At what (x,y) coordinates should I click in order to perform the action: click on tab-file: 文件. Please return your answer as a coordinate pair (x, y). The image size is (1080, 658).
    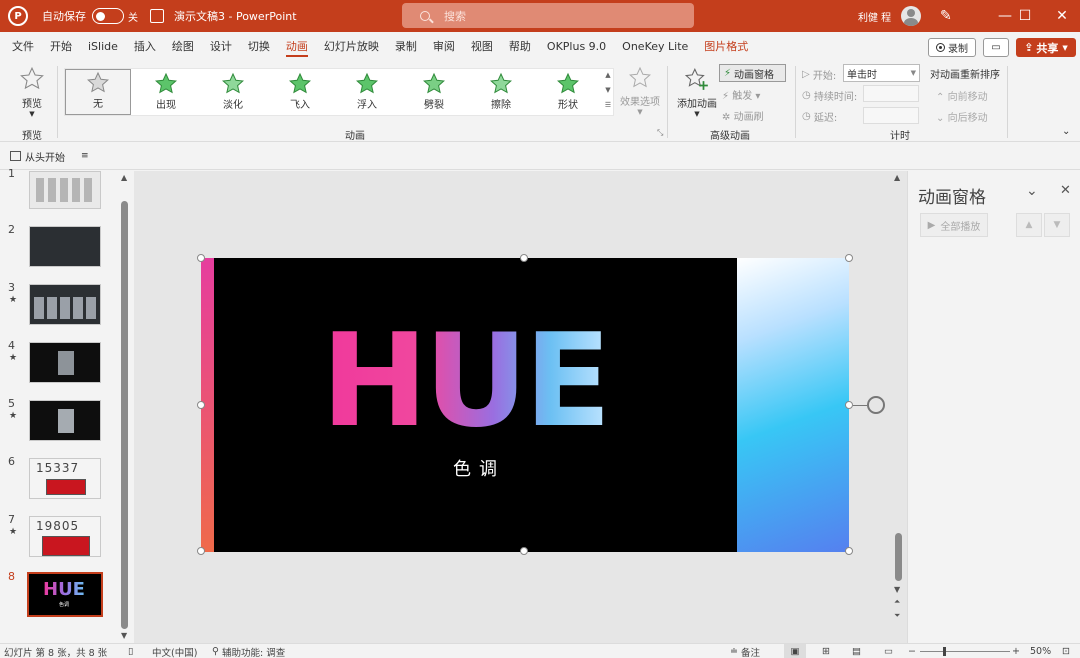
    Looking at the image, I should click on (21, 46).